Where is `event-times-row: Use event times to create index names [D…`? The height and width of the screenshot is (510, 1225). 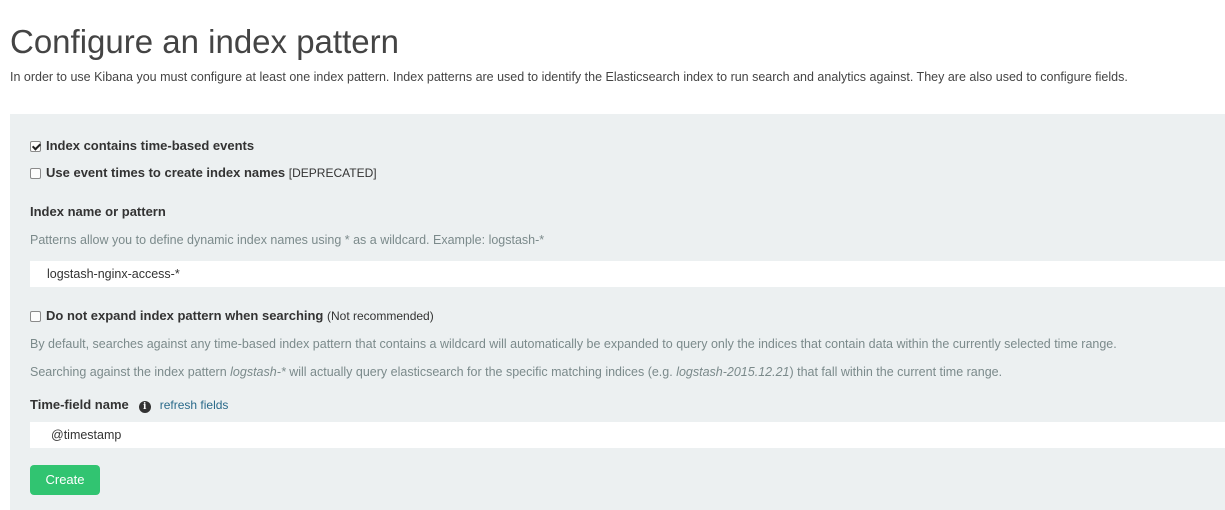 event-times-row: Use event times to create index names [D… is located at coordinates (203, 173).